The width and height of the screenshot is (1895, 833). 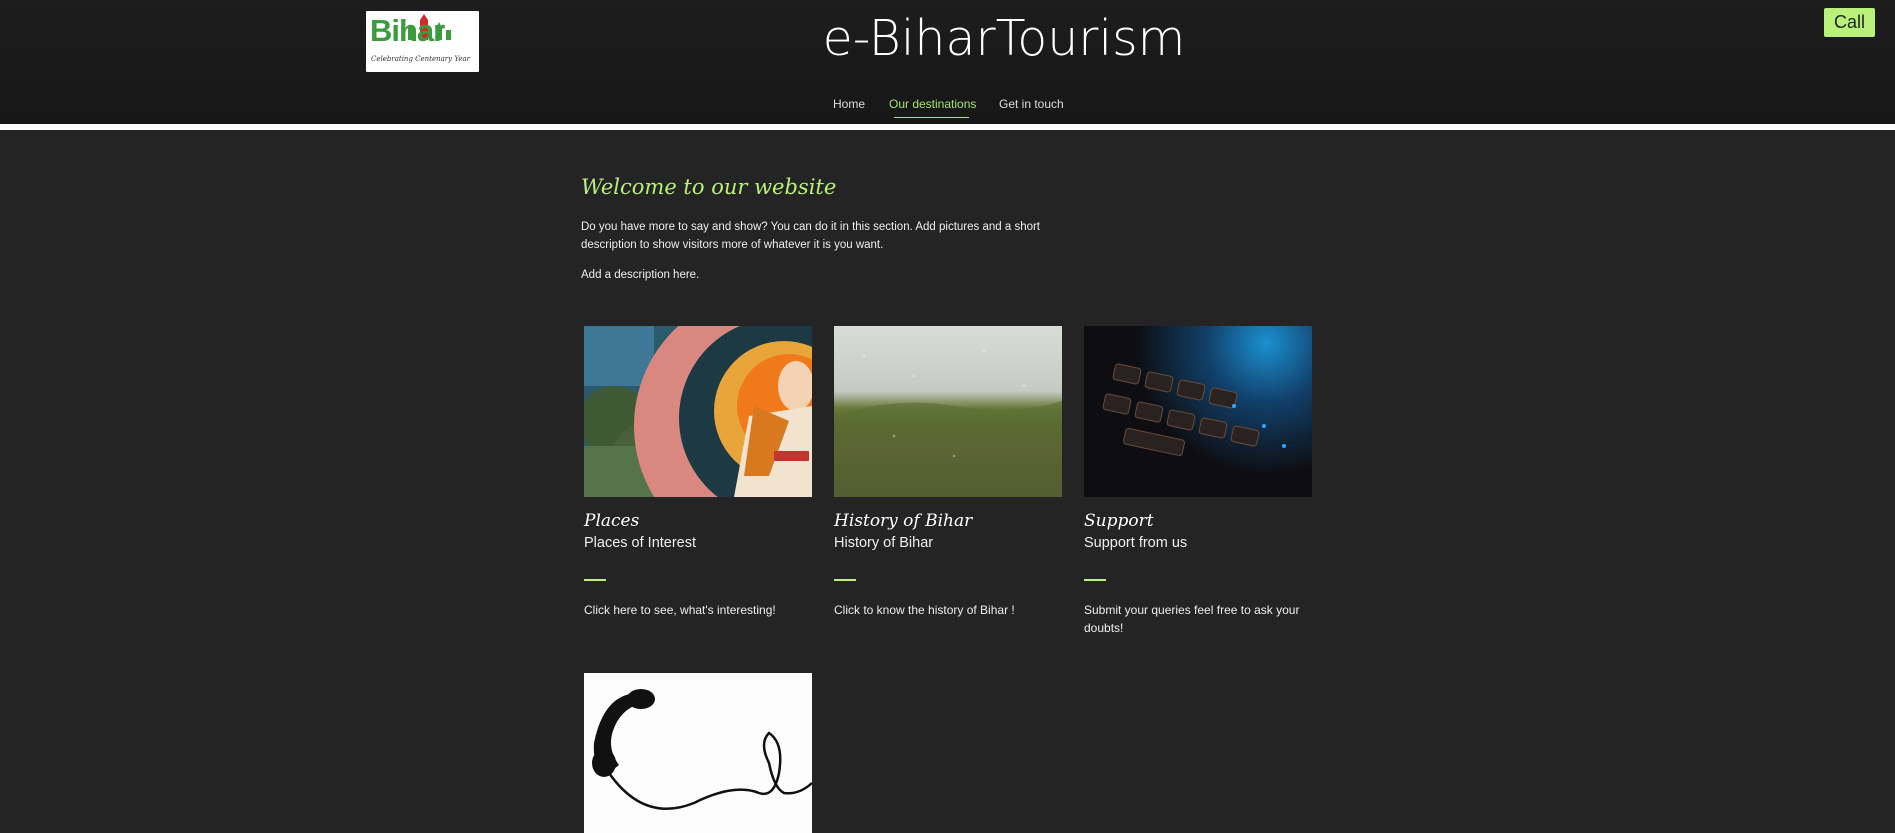 What do you see at coordinates (1849, 22) in the screenshot?
I see `call-button: Call` at bounding box center [1849, 22].